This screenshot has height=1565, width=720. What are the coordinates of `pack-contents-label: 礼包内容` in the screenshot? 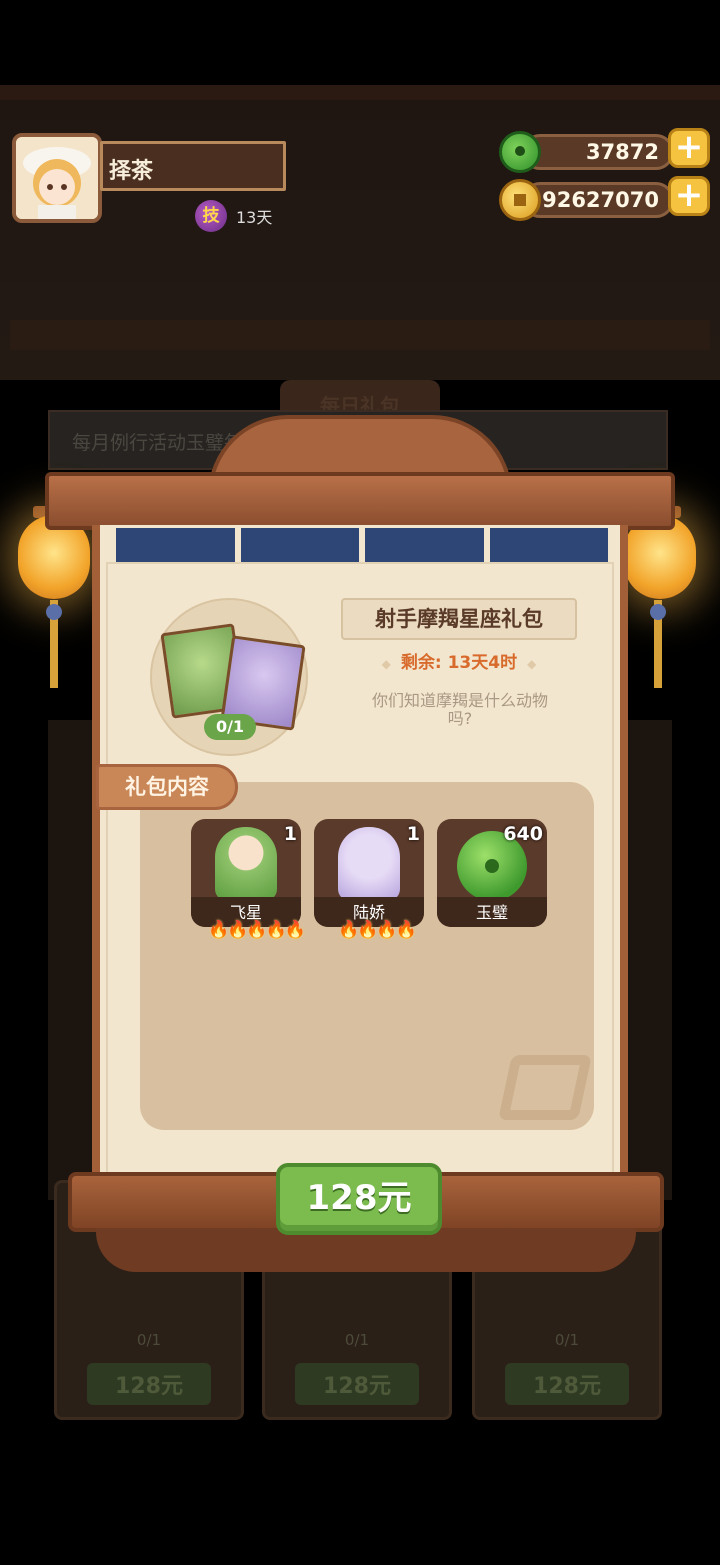 It's located at (167, 787).